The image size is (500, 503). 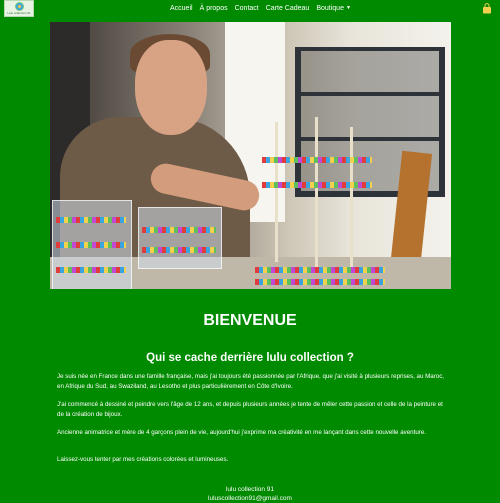 What do you see at coordinates (247, 8) in the screenshot?
I see `nav-link-contact: Contact` at bounding box center [247, 8].